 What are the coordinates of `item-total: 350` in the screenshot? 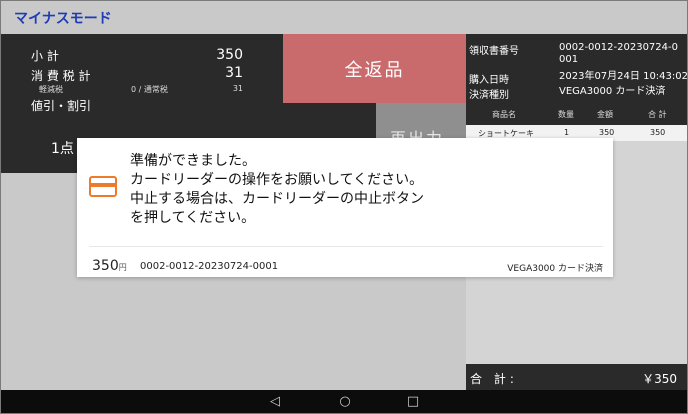 It's located at (658, 132).